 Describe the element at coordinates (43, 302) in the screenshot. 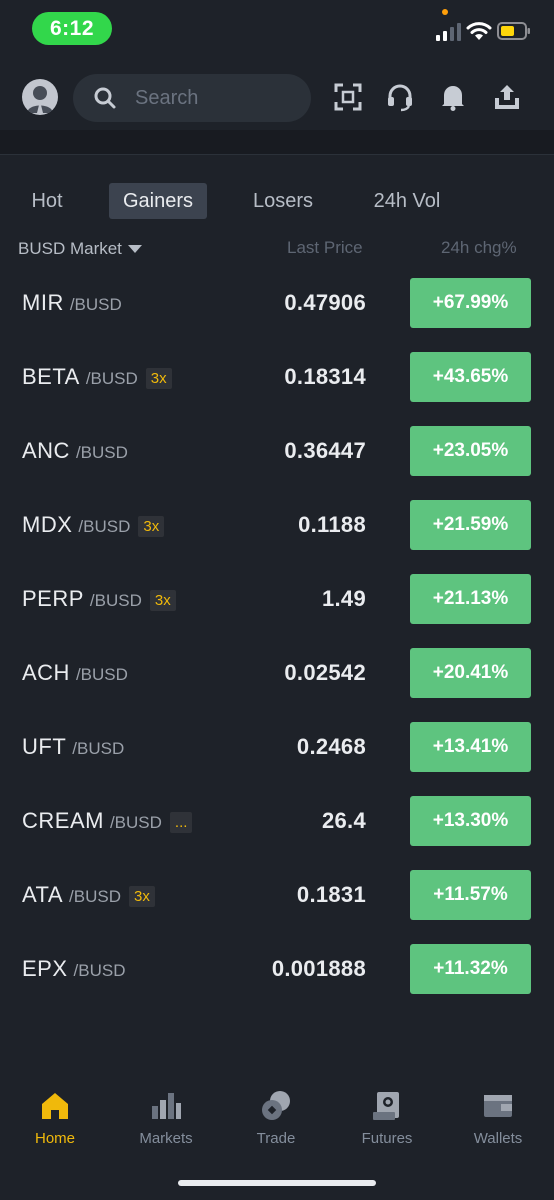

I see `base-asset: MIR` at that location.